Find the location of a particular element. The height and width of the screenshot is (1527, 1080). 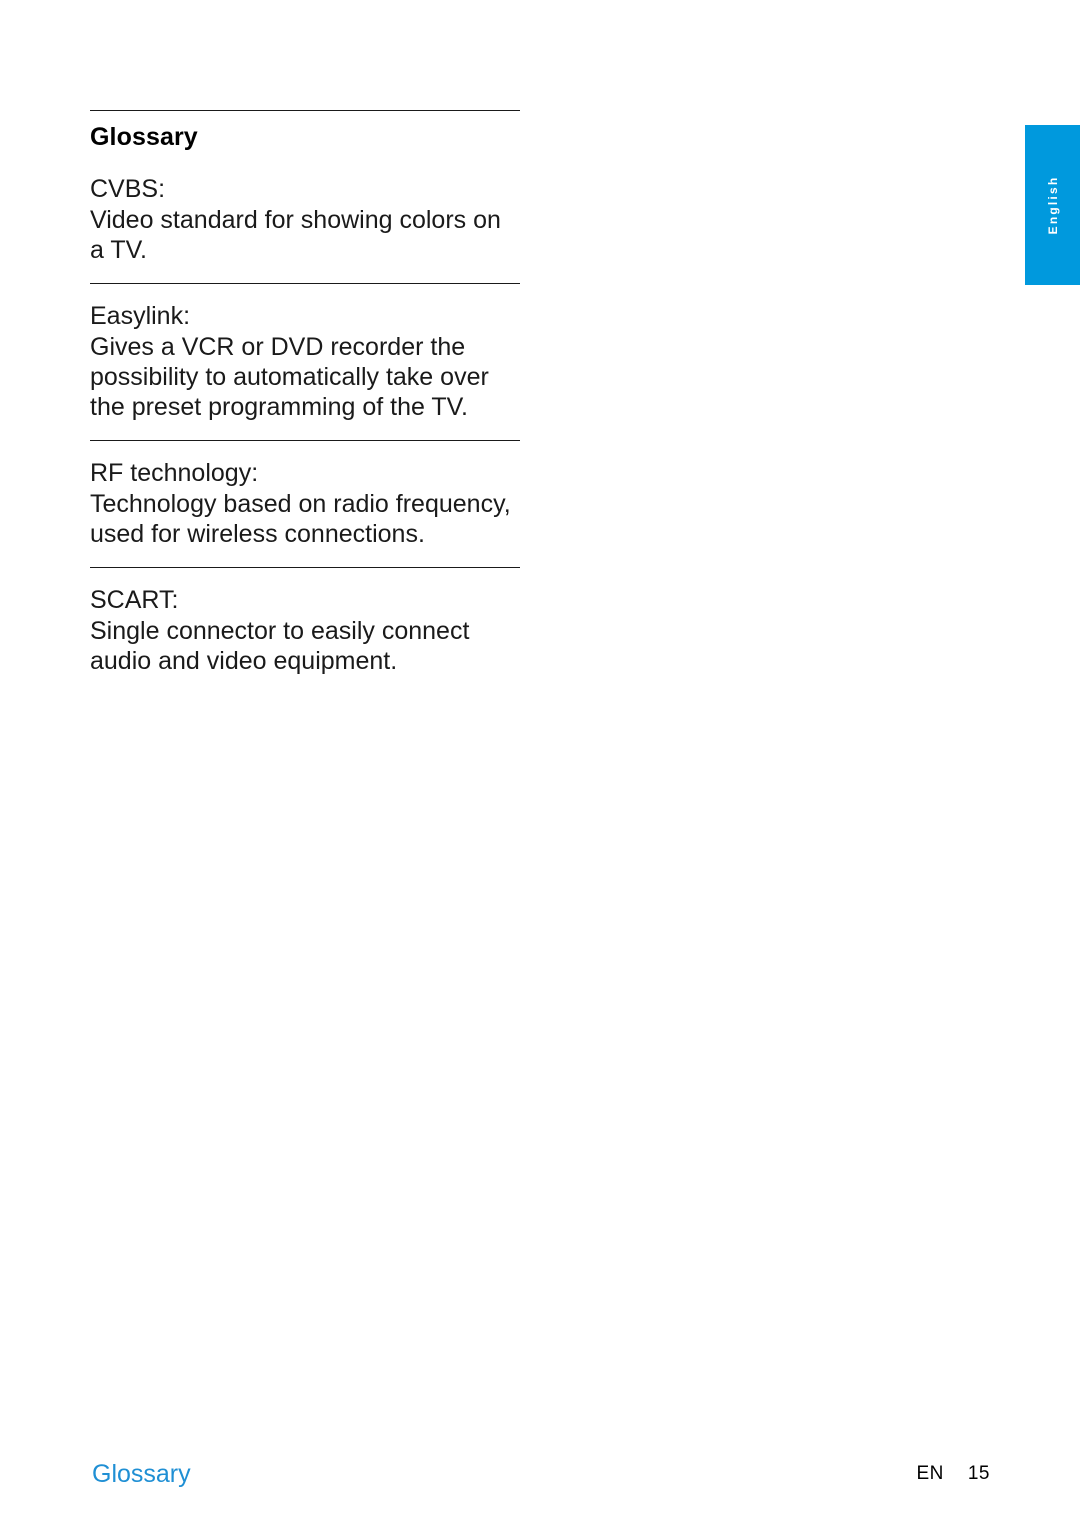

footer-page-number: 15 is located at coordinates (978, 1473).